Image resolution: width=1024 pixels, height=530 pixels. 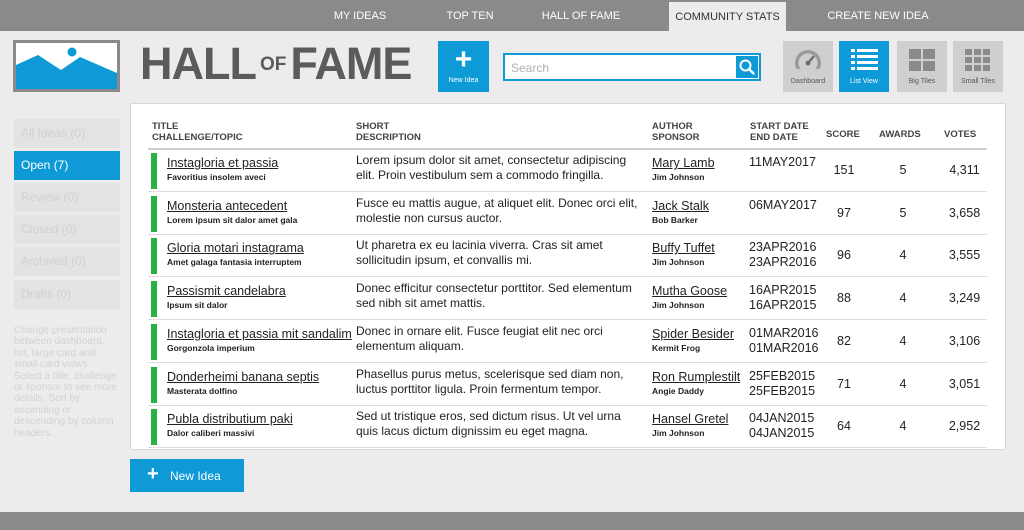 What do you see at coordinates (843, 134) in the screenshot?
I see `header-score: SCORE` at bounding box center [843, 134].